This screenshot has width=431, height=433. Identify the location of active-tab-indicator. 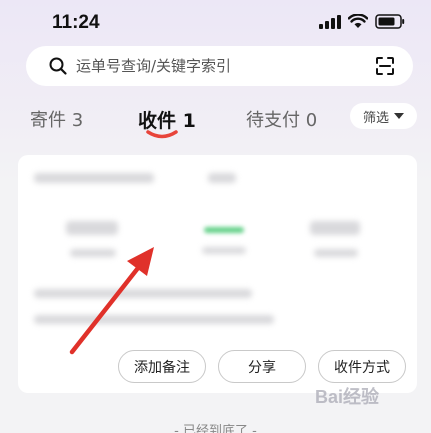
(162, 134).